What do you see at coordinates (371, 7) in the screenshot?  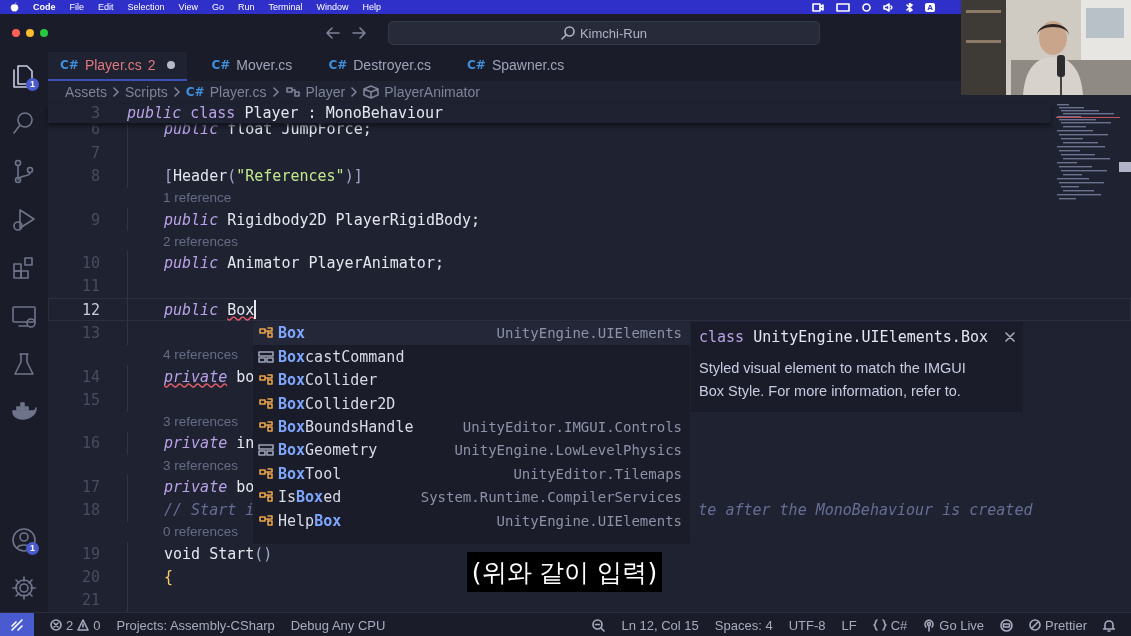 I see `menu-item: Help` at bounding box center [371, 7].